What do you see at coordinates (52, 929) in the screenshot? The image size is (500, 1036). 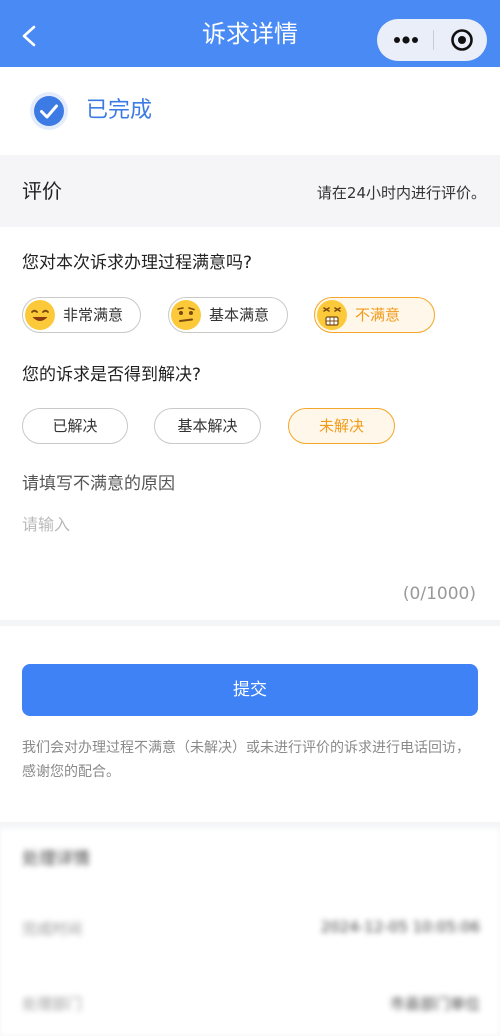 I see `detail-row-label: 完成时间` at bounding box center [52, 929].